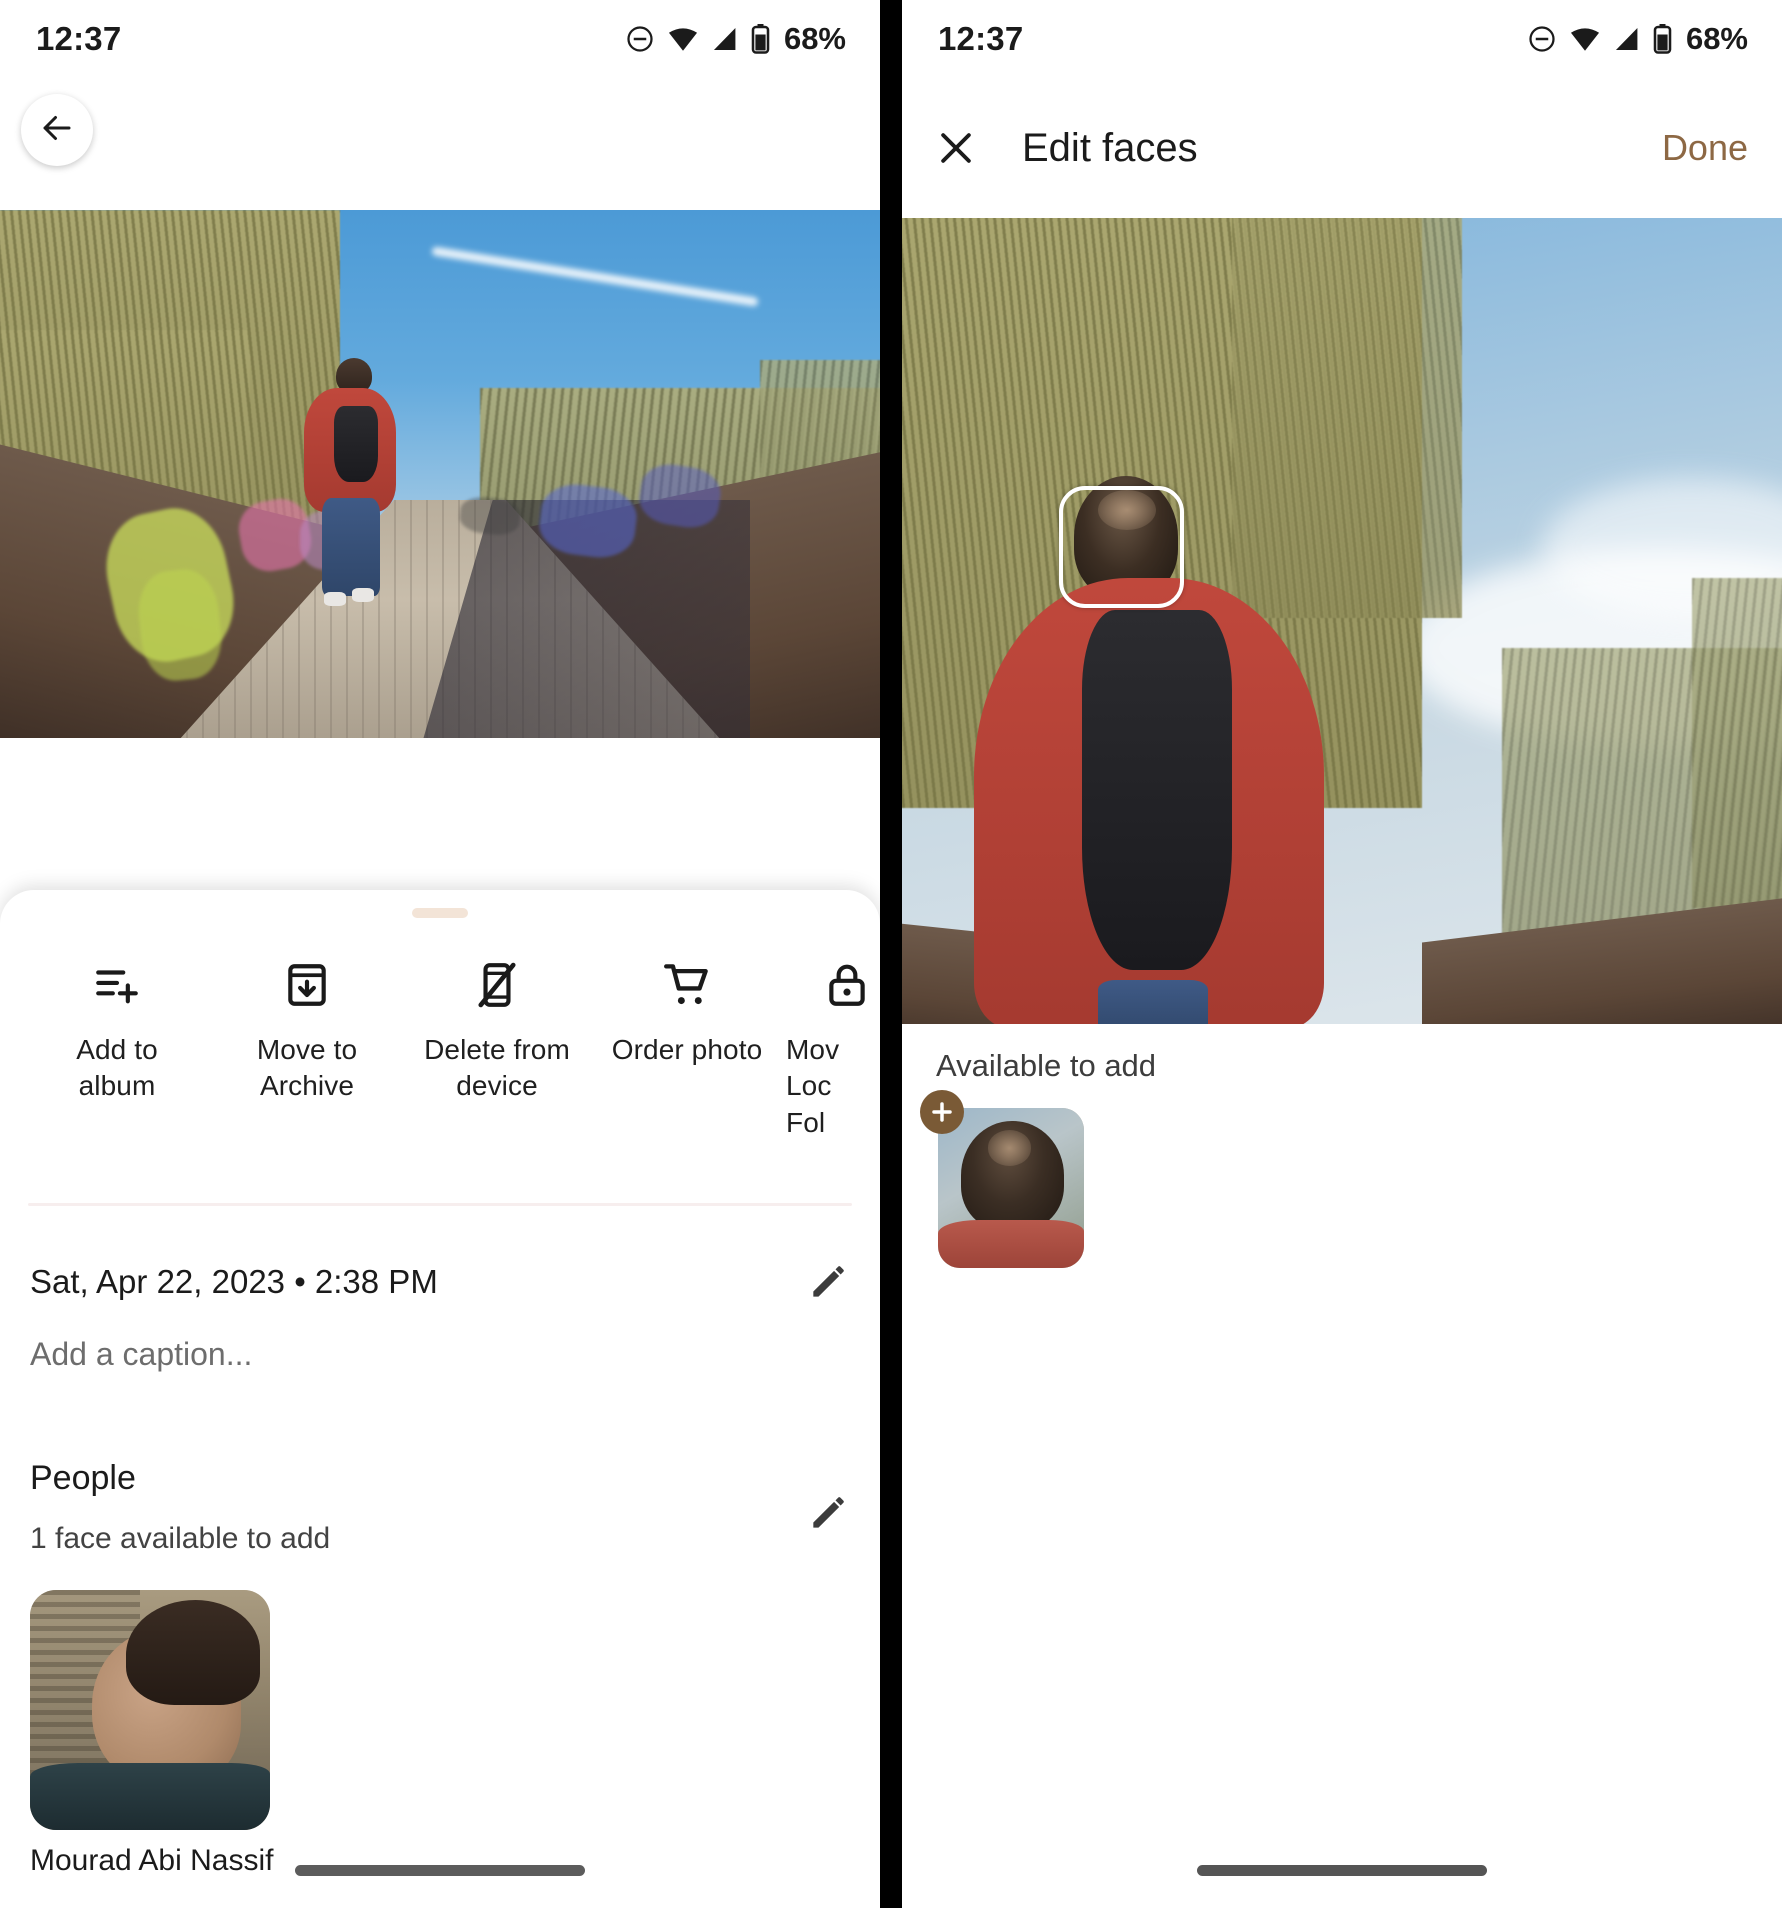  I want to click on screen-separator, so click(891, 954).